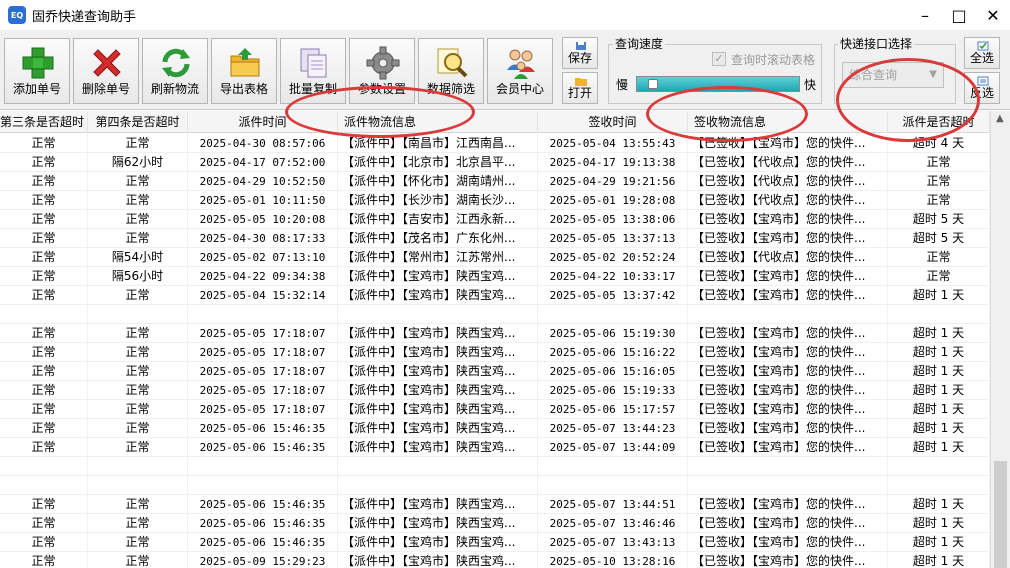  What do you see at coordinates (243, 89) in the screenshot?
I see `export-table-label: 导出表格` at bounding box center [243, 89].